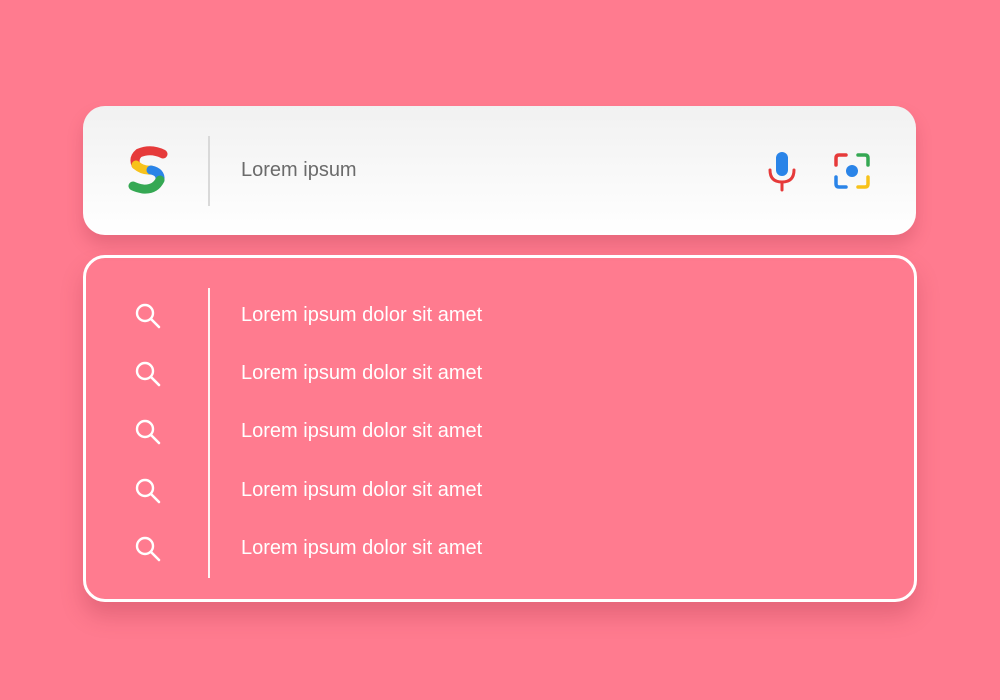 This screenshot has height=700, width=1000. What do you see at coordinates (782, 172) in the screenshot?
I see `microphone-icon` at bounding box center [782, 172].